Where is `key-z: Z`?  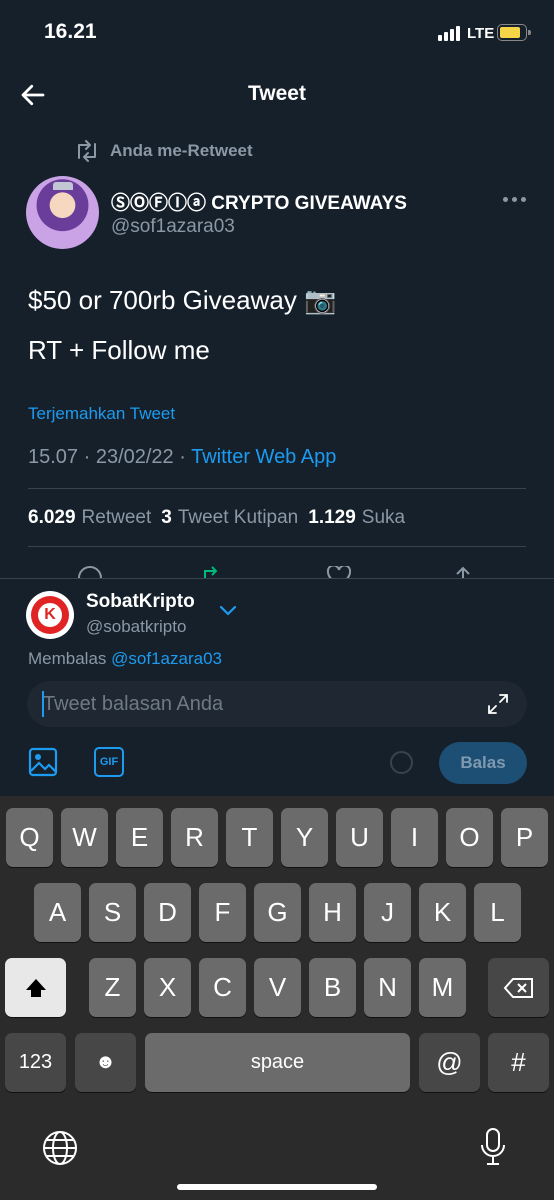 key-z: Z is located at coordinates (112, 987).